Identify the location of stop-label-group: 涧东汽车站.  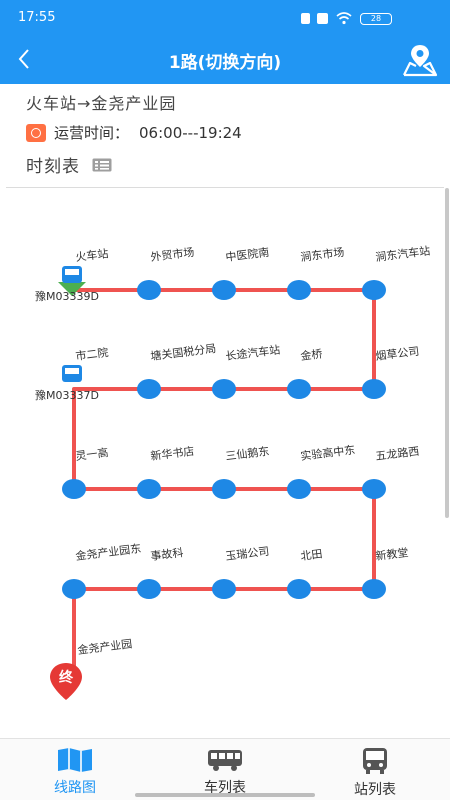
(403, 253).